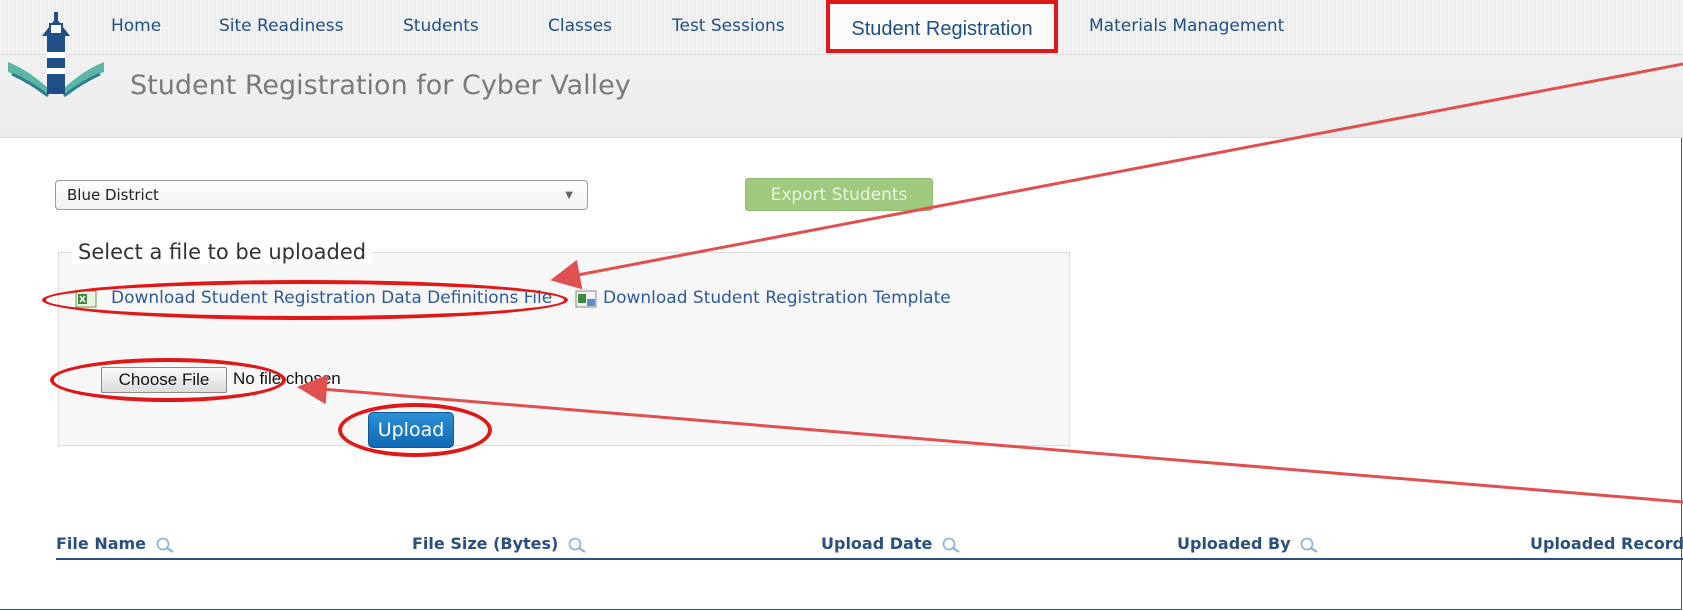 Image resolution: width=1683 pixels, height=610 pixels. Describe the element at coordinates (136, 26) in the screenshot. I see `nav-home: Home` at that location.